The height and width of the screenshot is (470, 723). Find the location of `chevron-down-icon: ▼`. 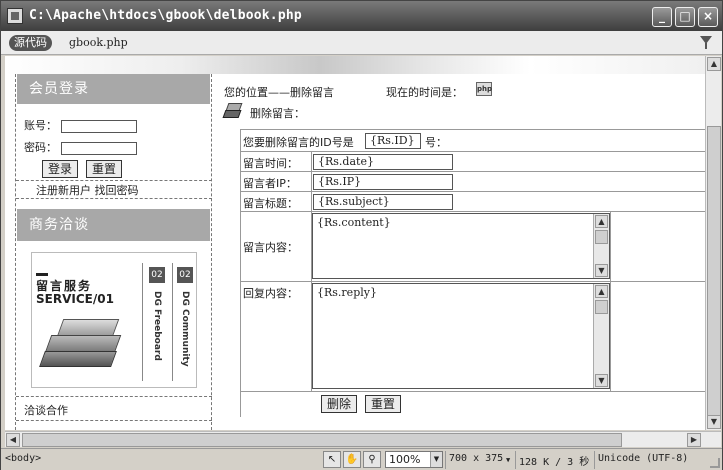

chevron-down-icon: ▼ is located at coordinates (436, 459).